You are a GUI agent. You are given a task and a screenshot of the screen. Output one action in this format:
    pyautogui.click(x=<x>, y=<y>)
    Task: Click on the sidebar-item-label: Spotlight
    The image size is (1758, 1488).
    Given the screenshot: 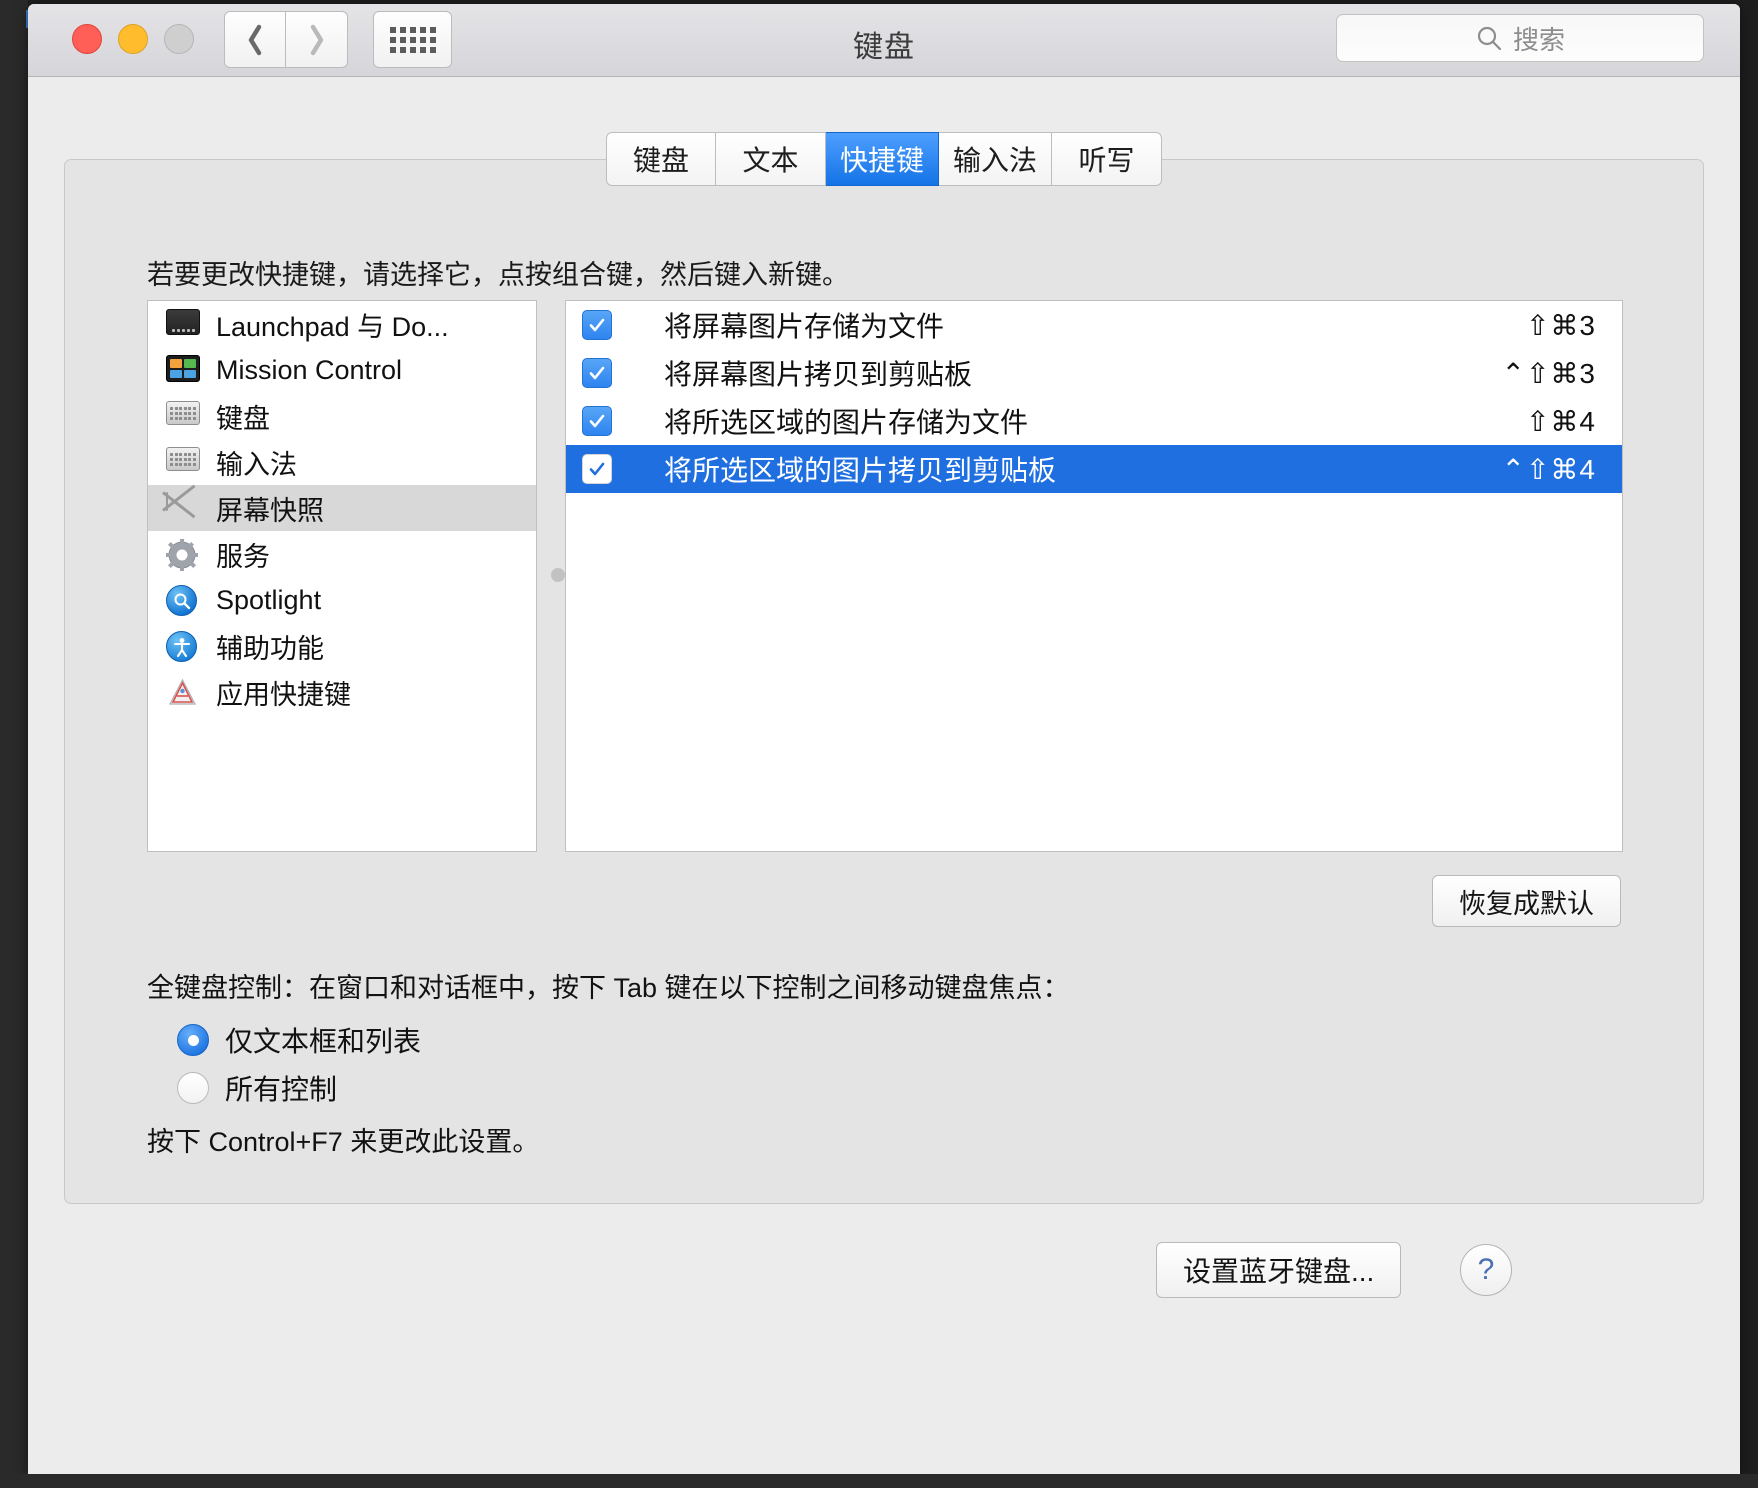 What is the action you would take?
    pyautogui.click(x=269, y=599)
    